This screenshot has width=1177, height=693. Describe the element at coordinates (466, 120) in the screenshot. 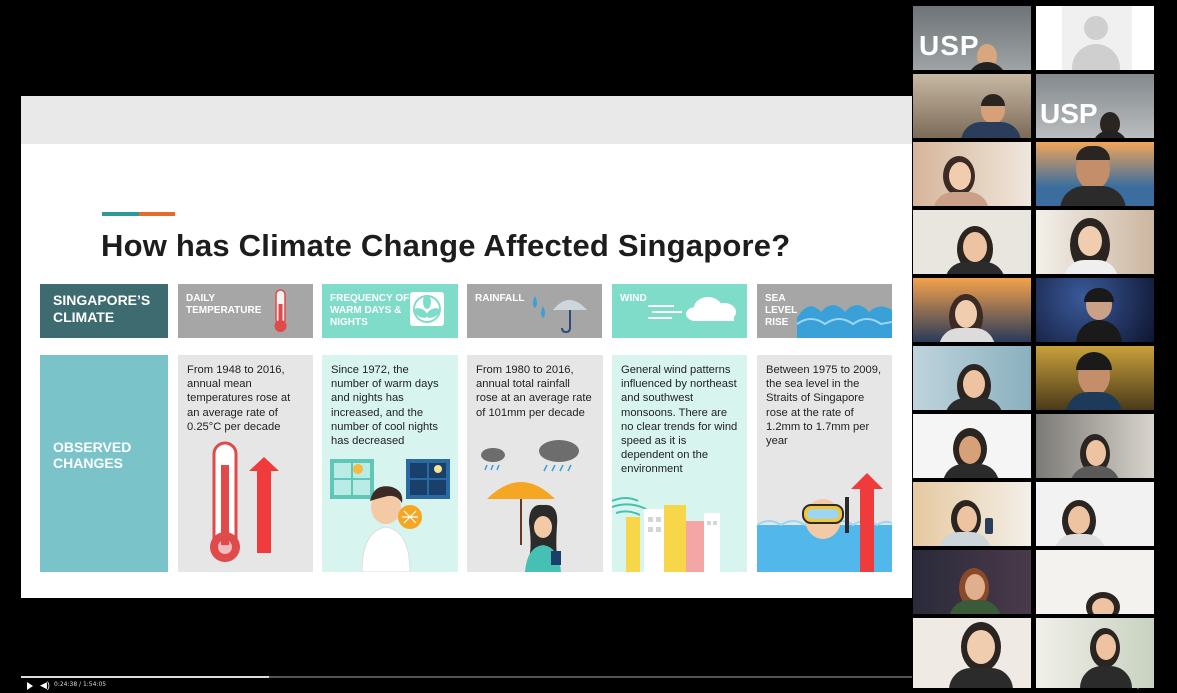

I see `slide-top-band` at that location.